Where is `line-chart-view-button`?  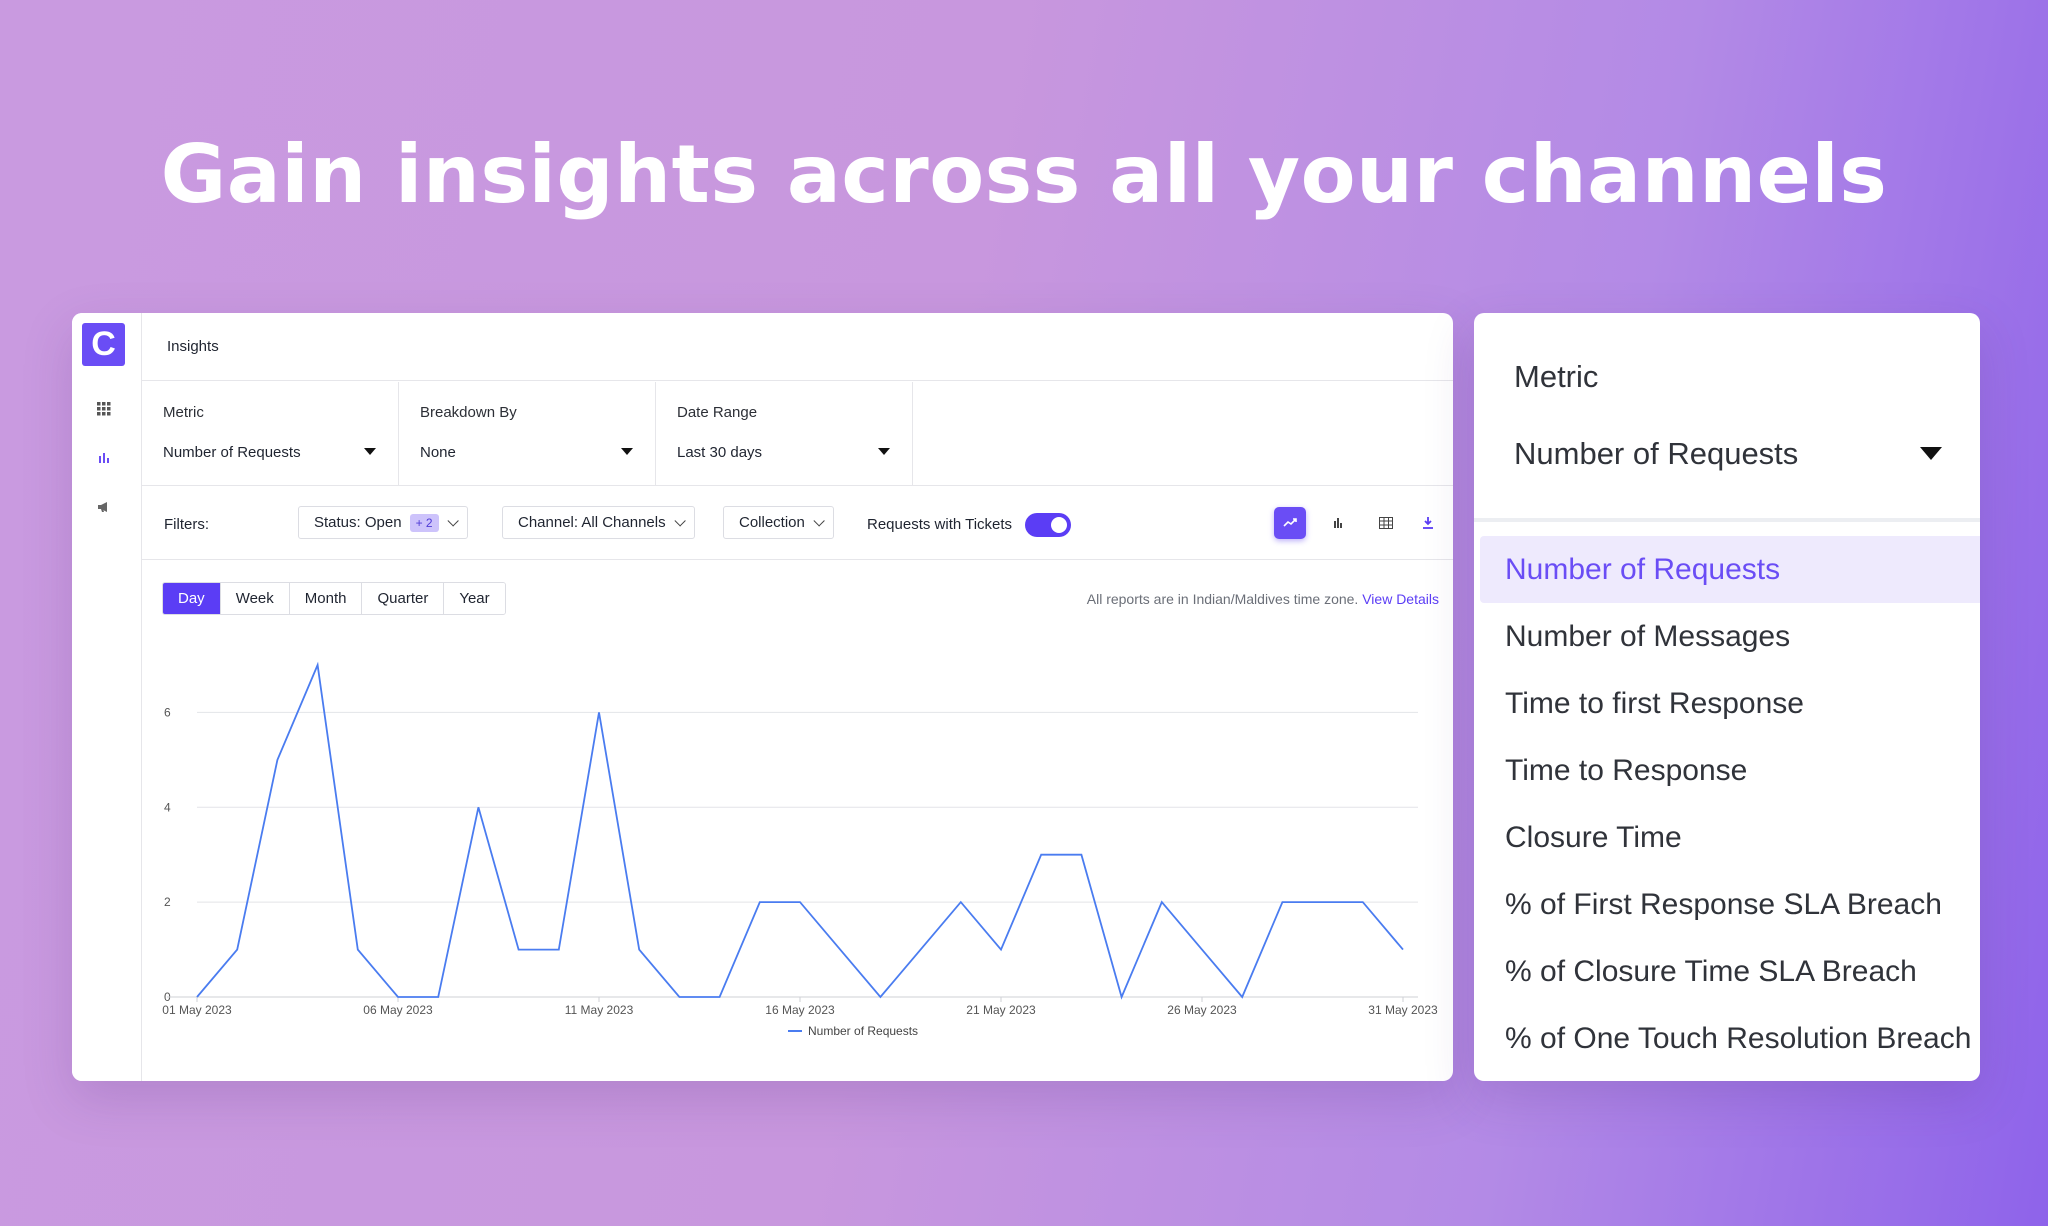
line-chart-view-button is located at coordinates (1290, 523).